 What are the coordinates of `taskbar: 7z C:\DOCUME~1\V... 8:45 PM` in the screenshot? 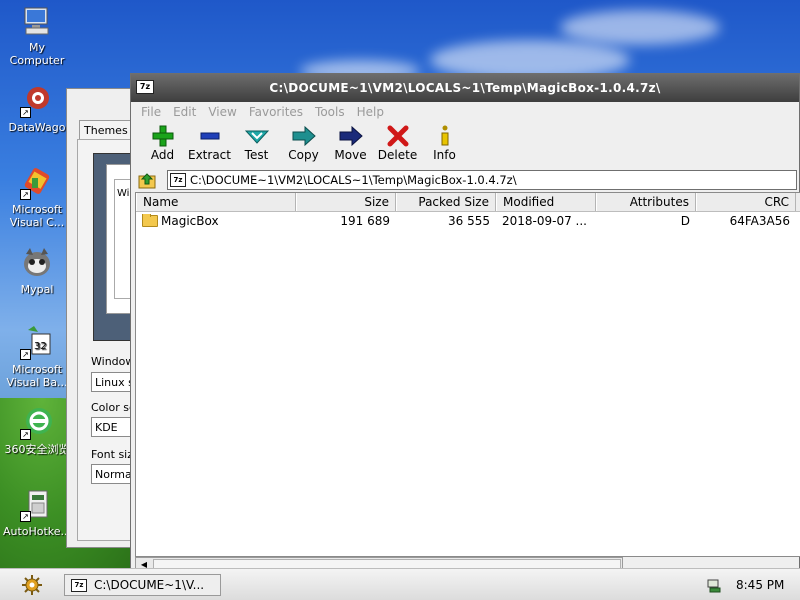 It's located at (400, 584).